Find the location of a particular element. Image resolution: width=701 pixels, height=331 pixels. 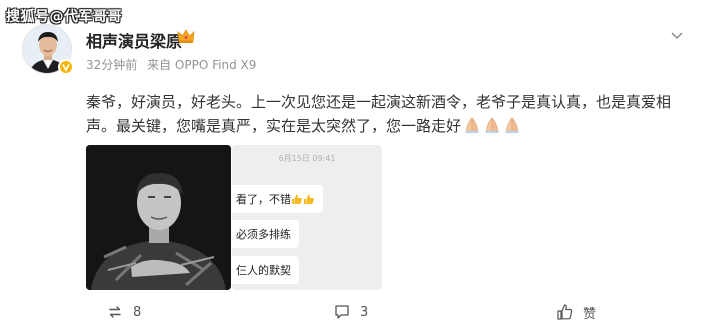

sohu-watermark: 搜狐号@代军哥哥 is located at coordinates (64, 17).